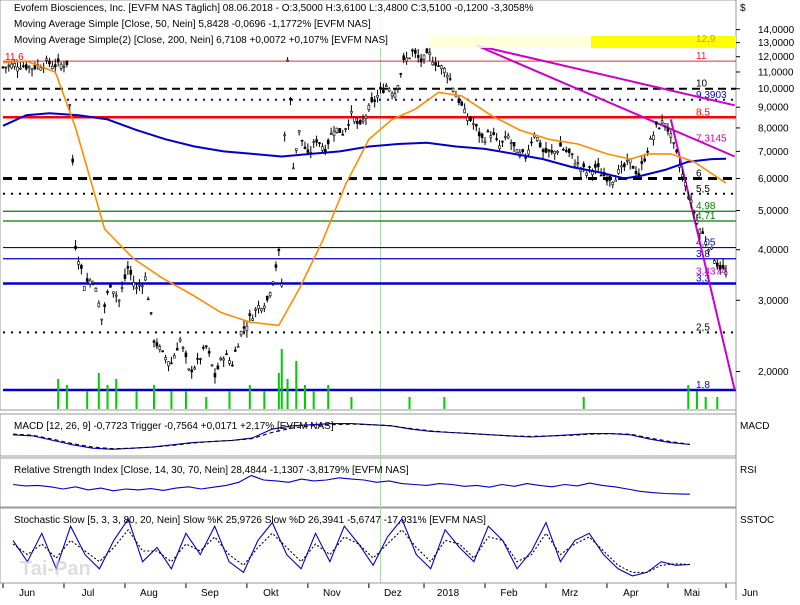 The width and height of the screenshot is (800, 605). Describe the element at coordinates (706, 216) in the screenshot. I see `level-label-4,71: 4,71` at that location.